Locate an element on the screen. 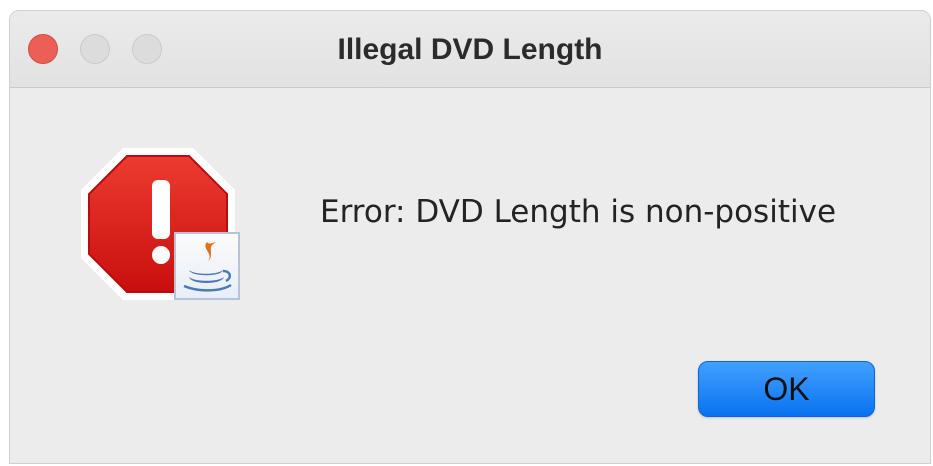 The height and width of the screenshot is (466, 933). ok-button: OK is located at coordinates (786, 389).